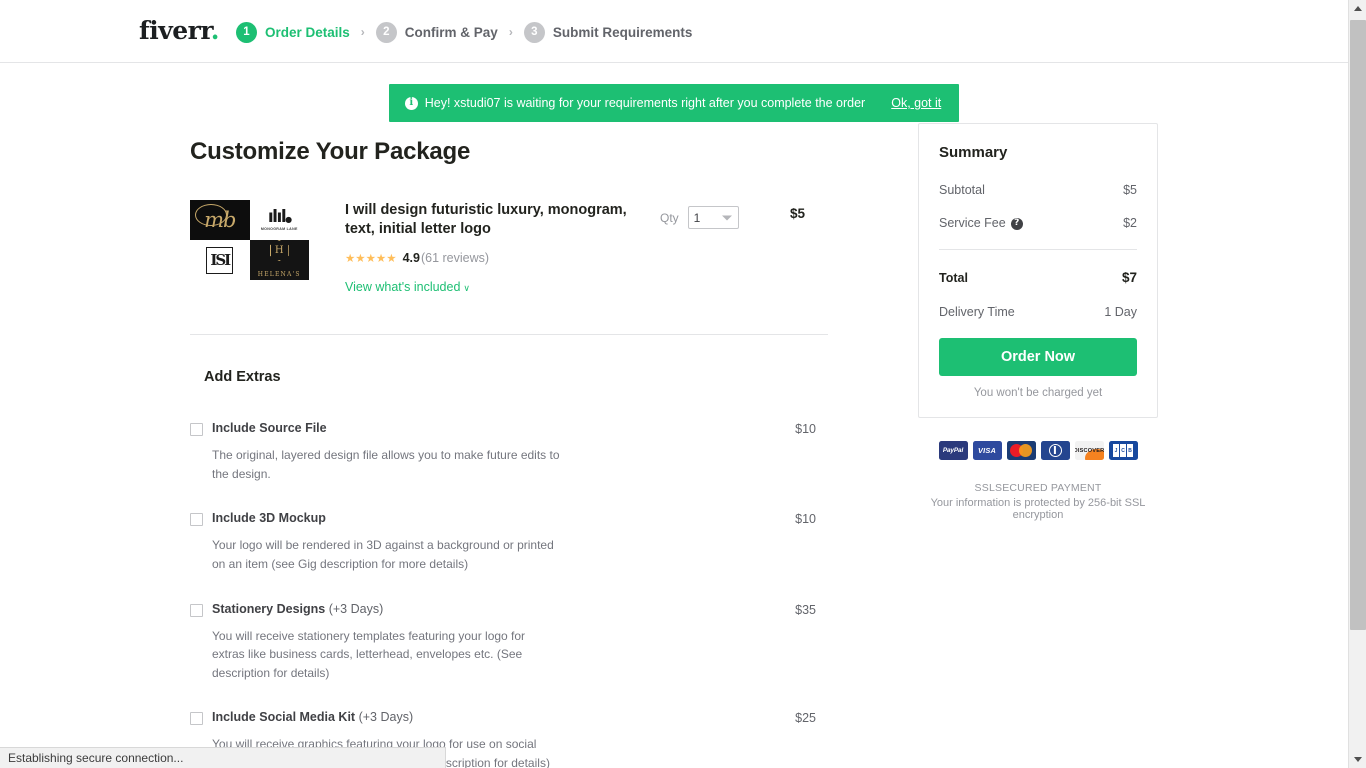  I want to click on view-whats-included-label: View what's included, so click(403, 287).